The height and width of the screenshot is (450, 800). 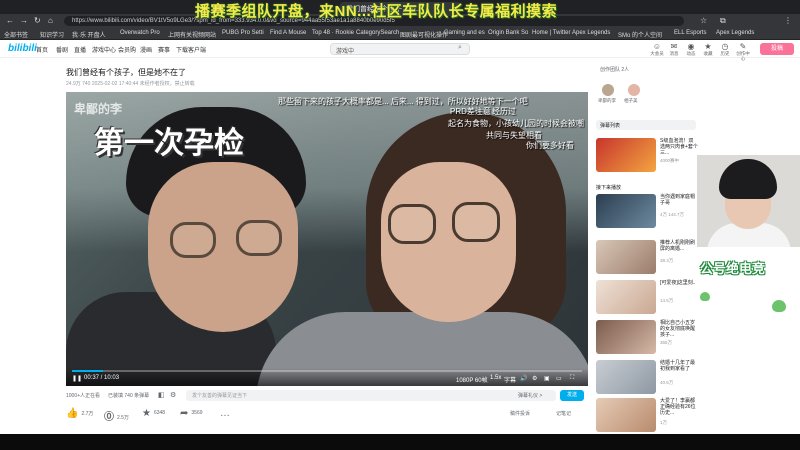 What do you see at coordinates (679, 200) in the screenshot?
I see `recommend-title: 当你遇到家庭帽子哥` at bounding box center [679, 200].